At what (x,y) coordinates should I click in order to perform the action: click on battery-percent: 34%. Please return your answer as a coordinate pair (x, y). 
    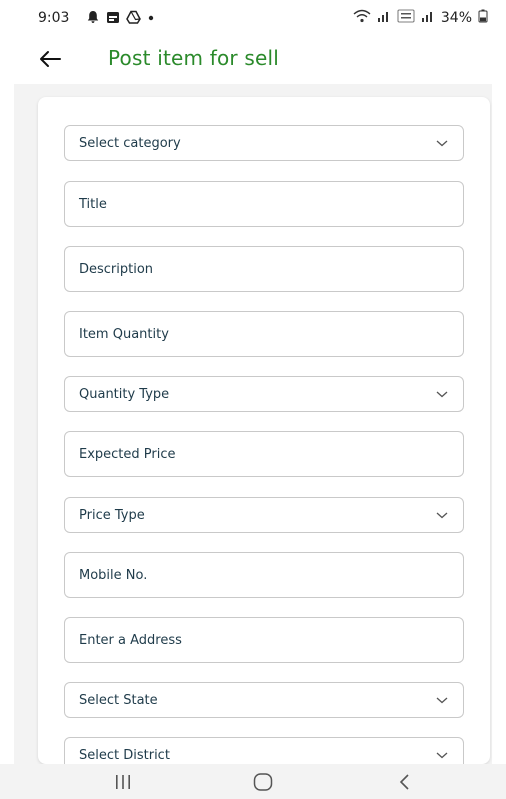
    Looking at the image, I should click on (456, 18).